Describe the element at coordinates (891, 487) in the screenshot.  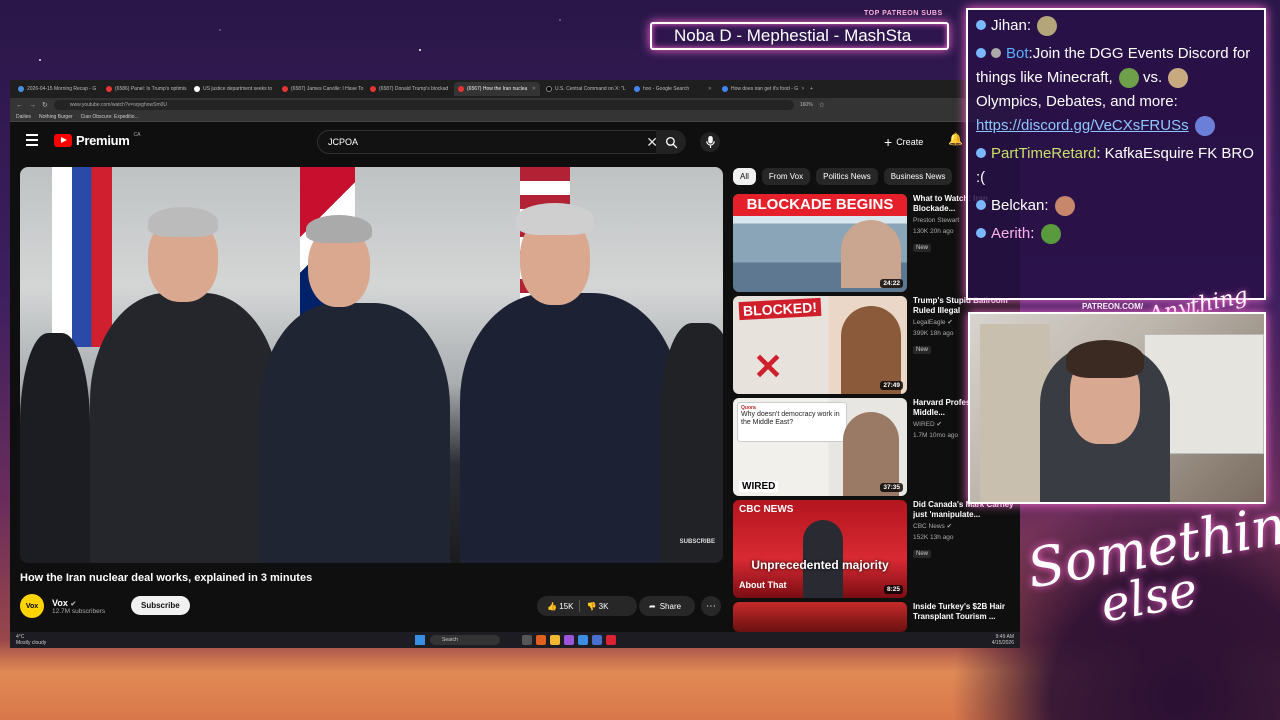
I see `video-duration: 37:35` at that location.